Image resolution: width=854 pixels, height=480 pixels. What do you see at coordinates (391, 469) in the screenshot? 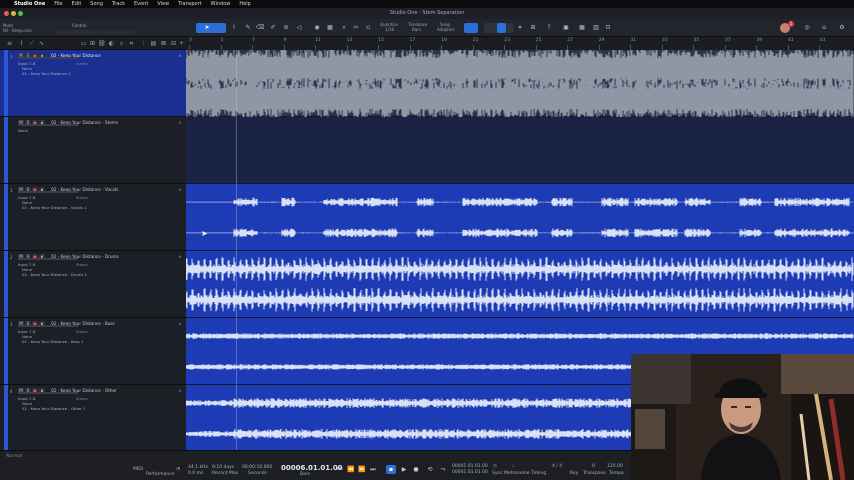
I see `loop-icon: ▪` at bounding box center [391, 469].